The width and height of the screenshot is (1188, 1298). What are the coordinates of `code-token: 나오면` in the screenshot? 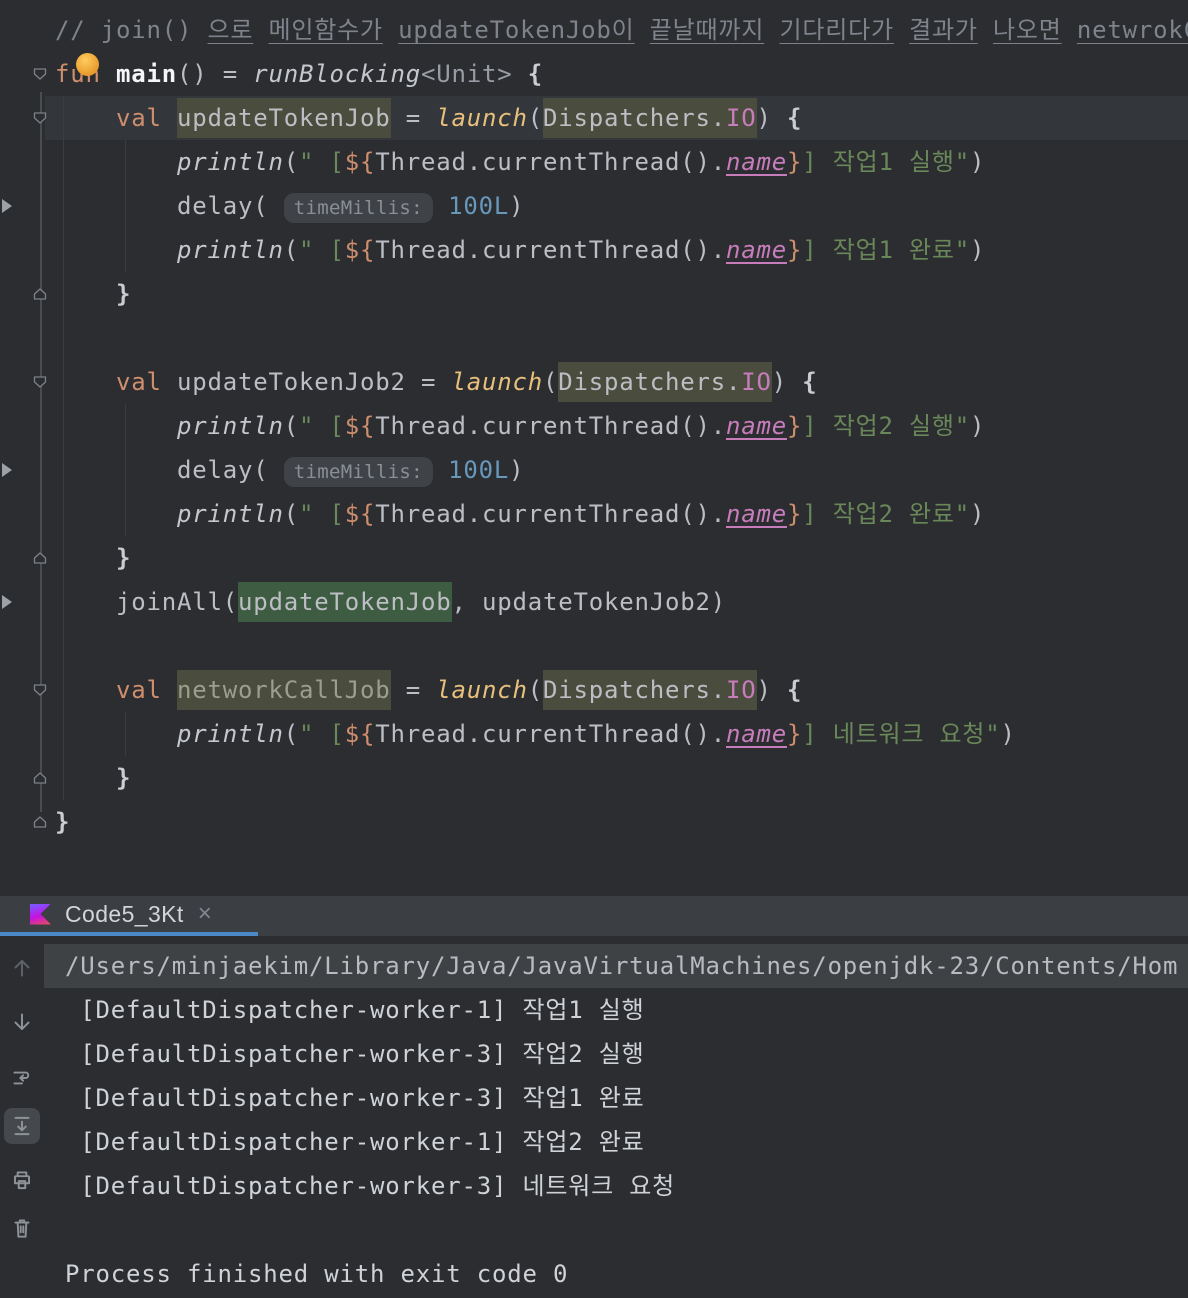 It's located at (1027, 30).